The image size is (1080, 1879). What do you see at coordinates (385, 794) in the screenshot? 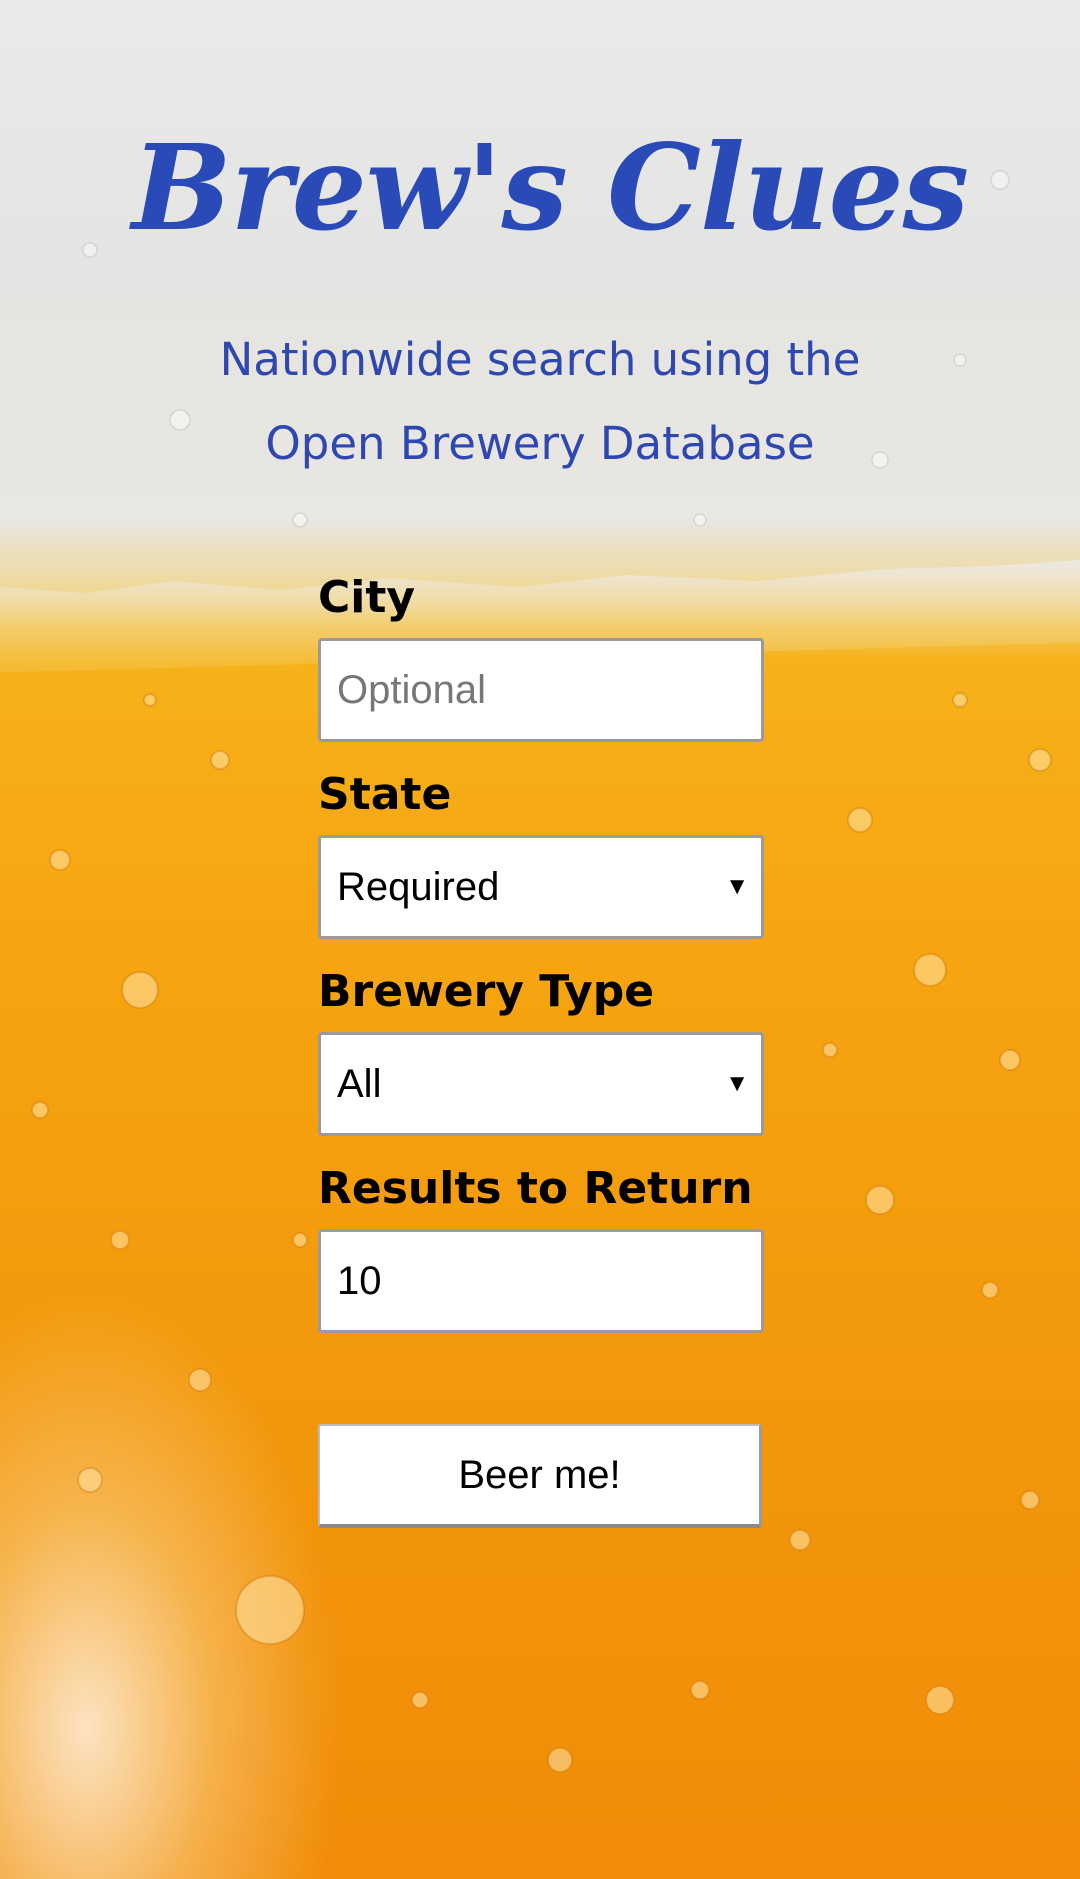
I see `state-label: State` at bounding box center [385, 794].